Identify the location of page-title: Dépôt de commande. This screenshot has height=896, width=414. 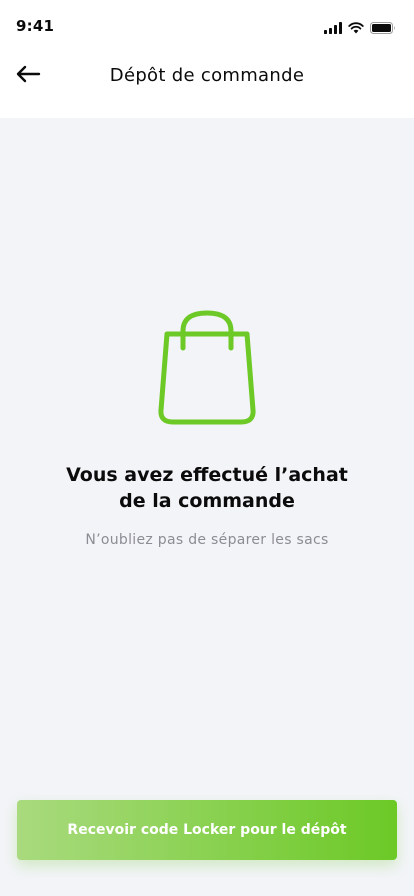
(207, 75).